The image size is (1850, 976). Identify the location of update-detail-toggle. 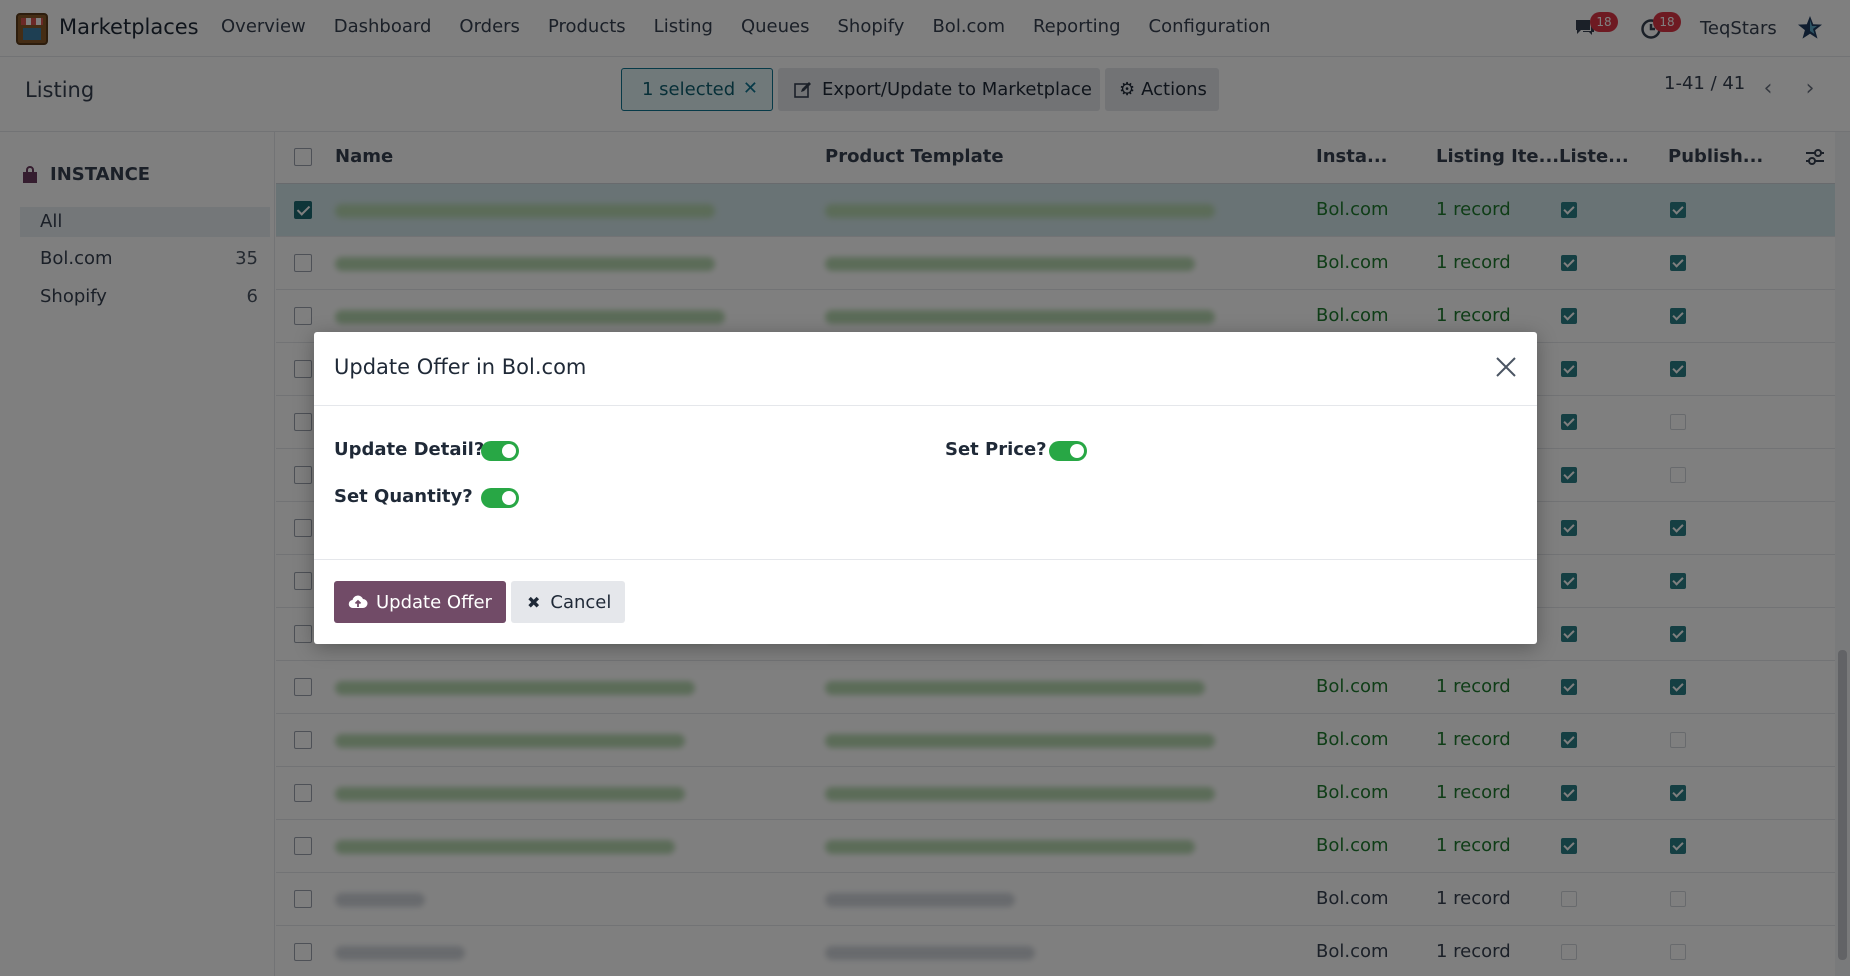
(500, 451).